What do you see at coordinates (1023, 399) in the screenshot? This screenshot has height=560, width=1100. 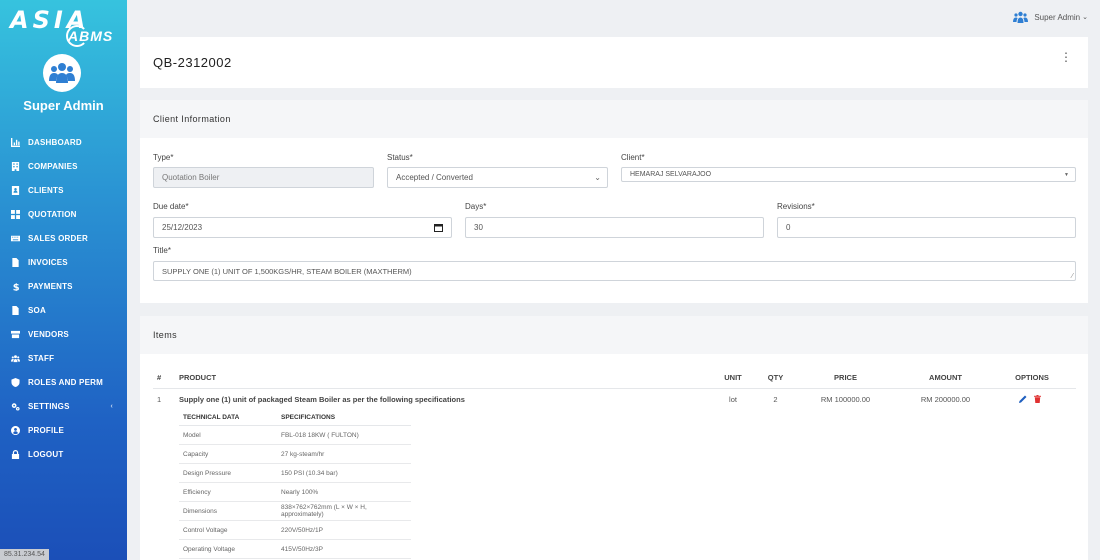 I see `edit-pencil-icon` at bounding box center [1023, 399].